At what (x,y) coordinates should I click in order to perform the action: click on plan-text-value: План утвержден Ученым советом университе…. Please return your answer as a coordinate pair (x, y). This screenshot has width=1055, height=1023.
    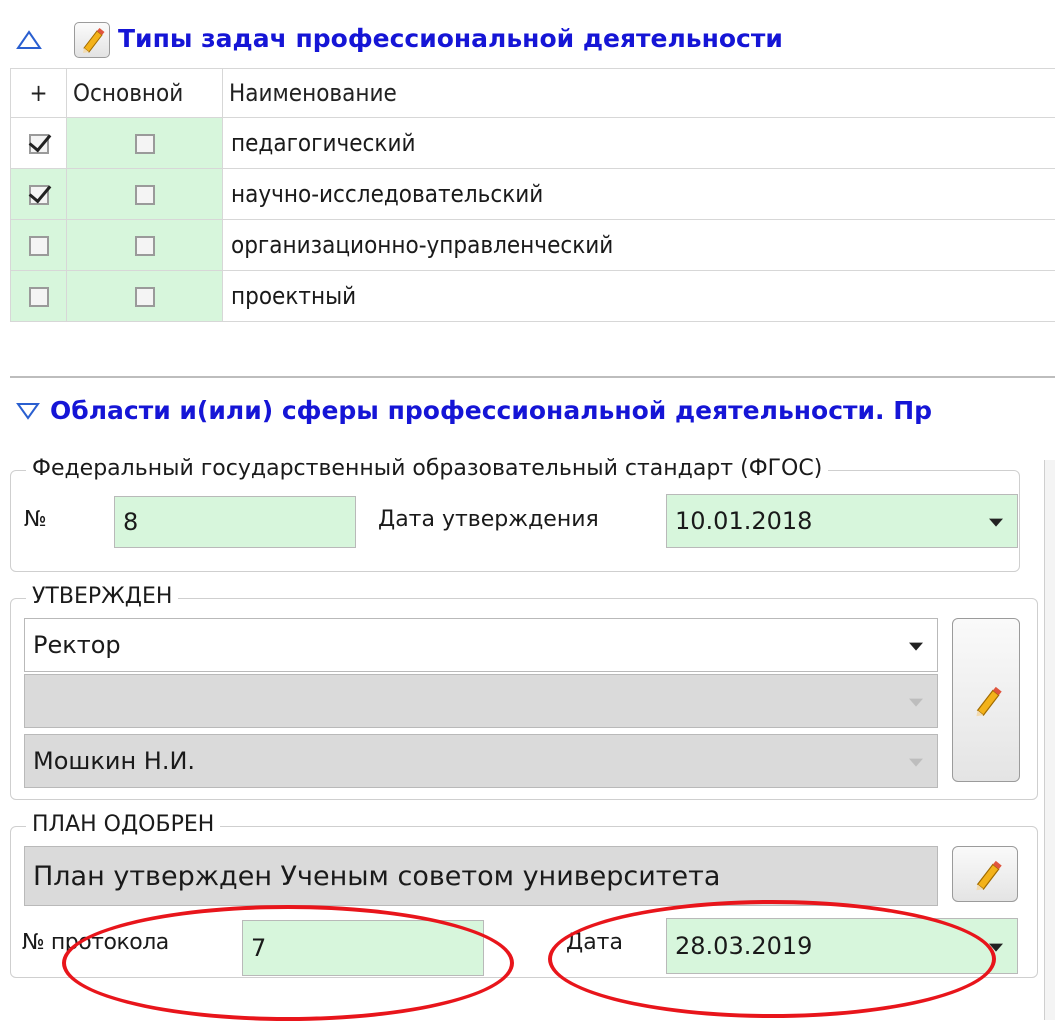
    Looking at the image, I should click on (377, 876).